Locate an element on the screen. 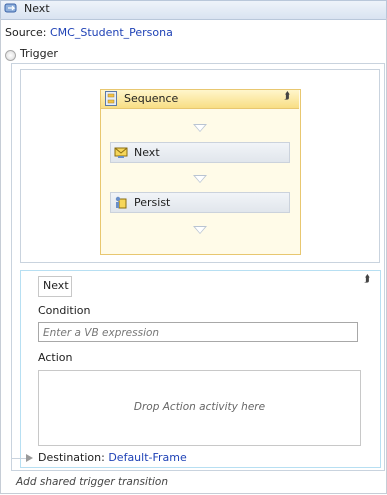 Image resolution: width=387 pixels, height=495 pixels. condition-label: Condition is located at coordinates (64, 310).